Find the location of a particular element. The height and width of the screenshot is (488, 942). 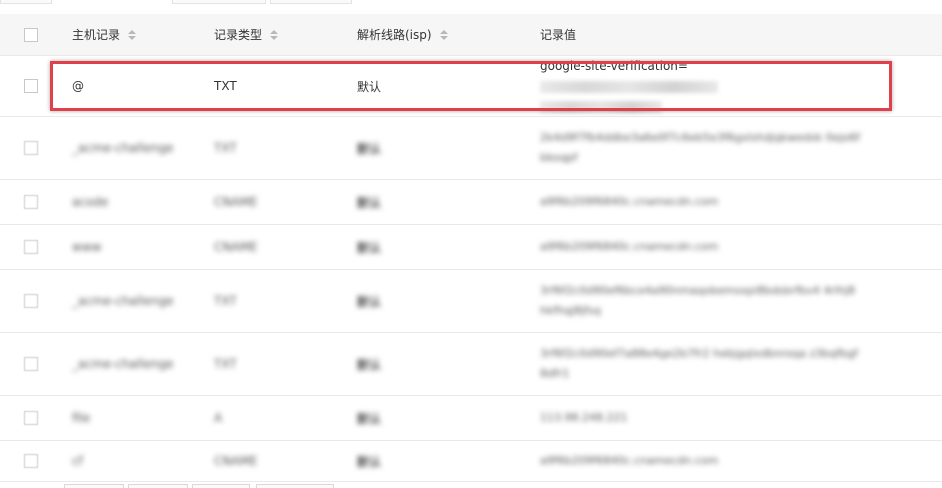

record-host: cf is located at coordinates (77, 461).